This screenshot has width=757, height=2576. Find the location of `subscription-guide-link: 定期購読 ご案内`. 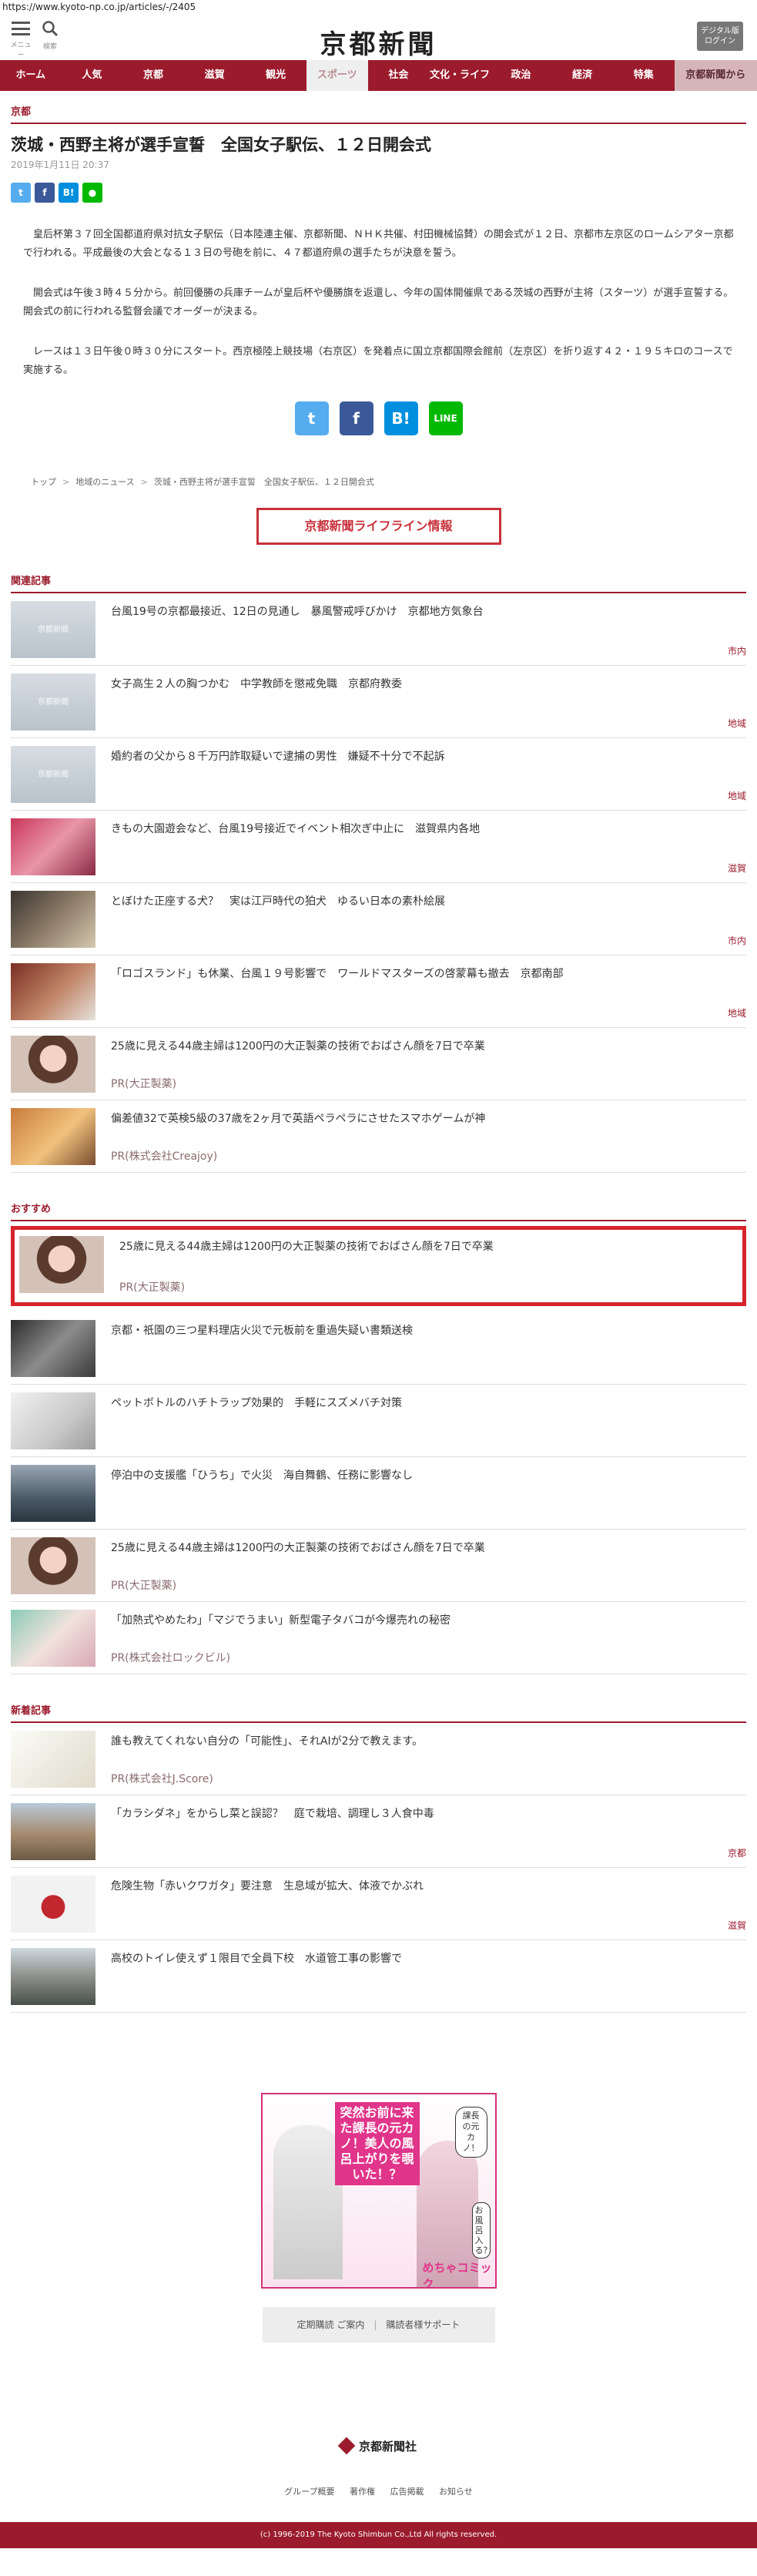

subscription-guide-link: 定期購読 ご案内 is located at coordinates (331, 2324).